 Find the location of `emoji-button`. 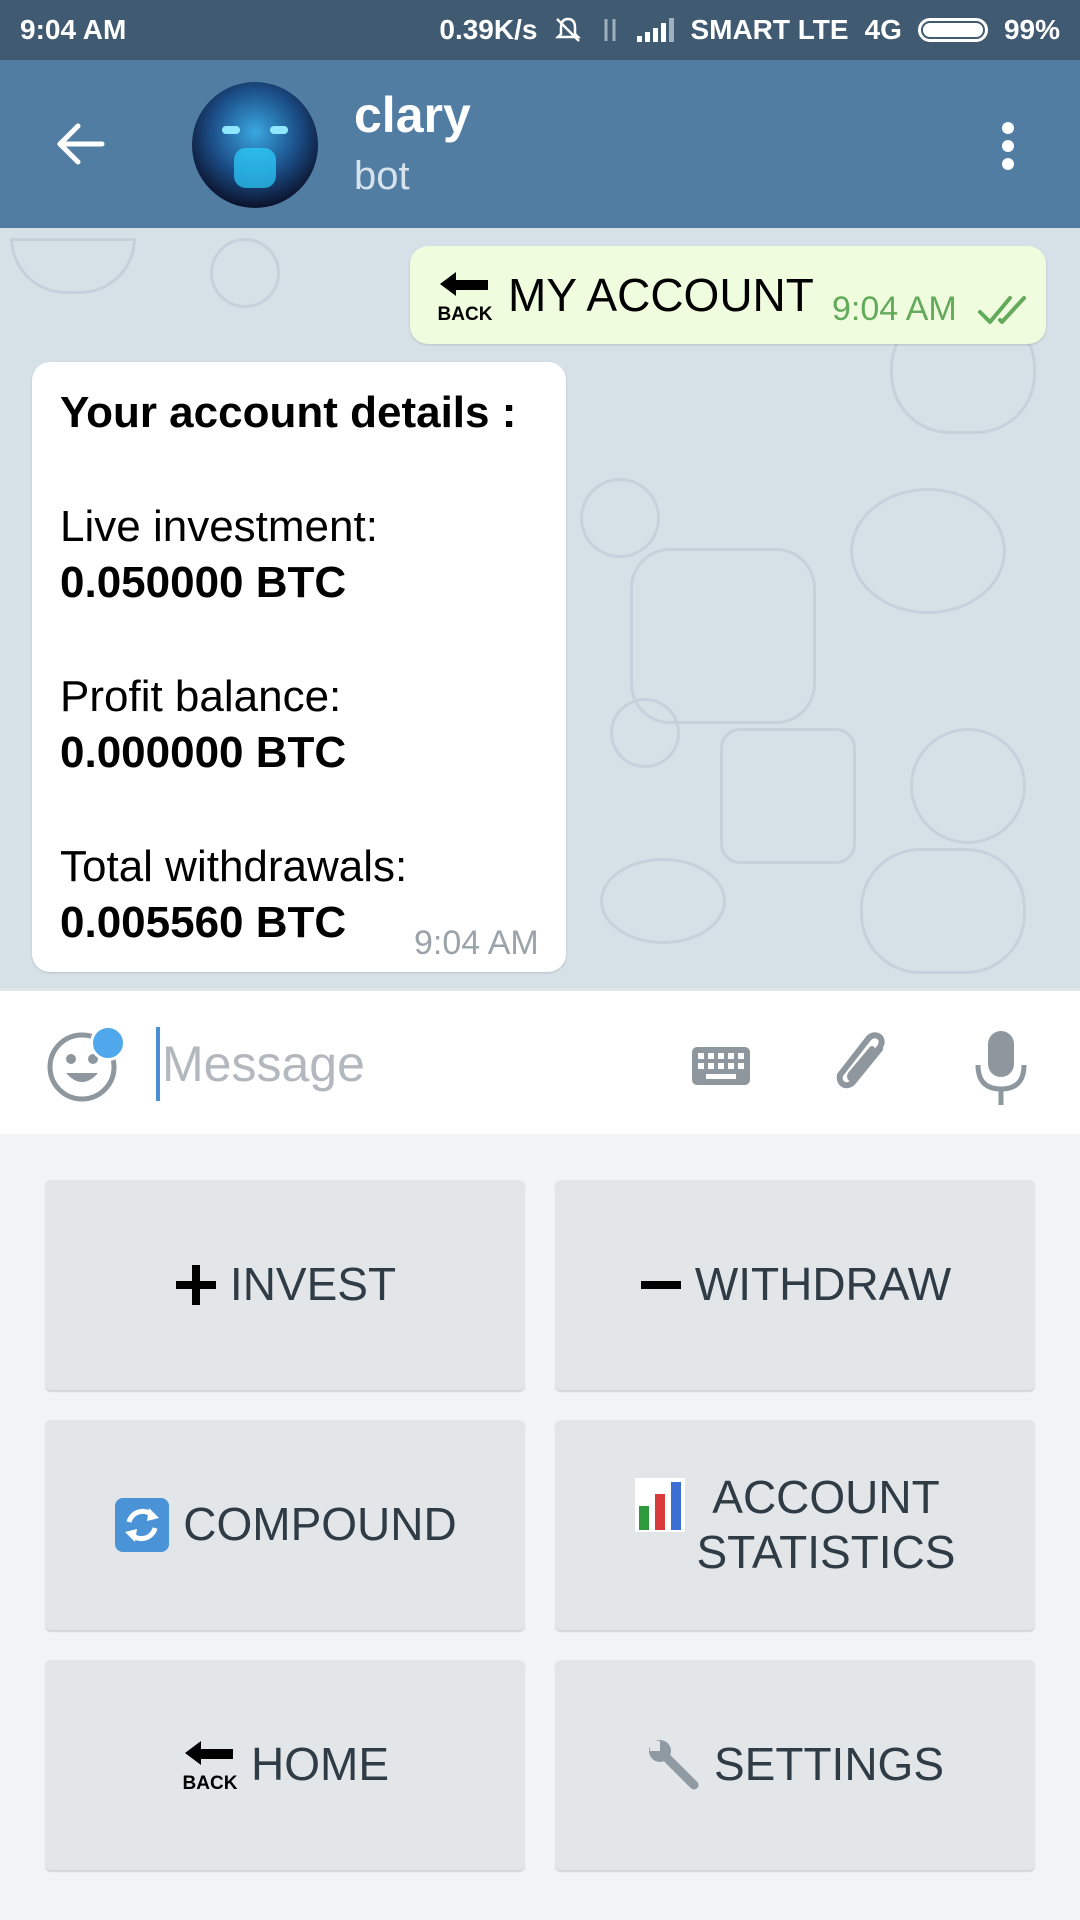

emoji-button is located at coordinates (86, 1064).